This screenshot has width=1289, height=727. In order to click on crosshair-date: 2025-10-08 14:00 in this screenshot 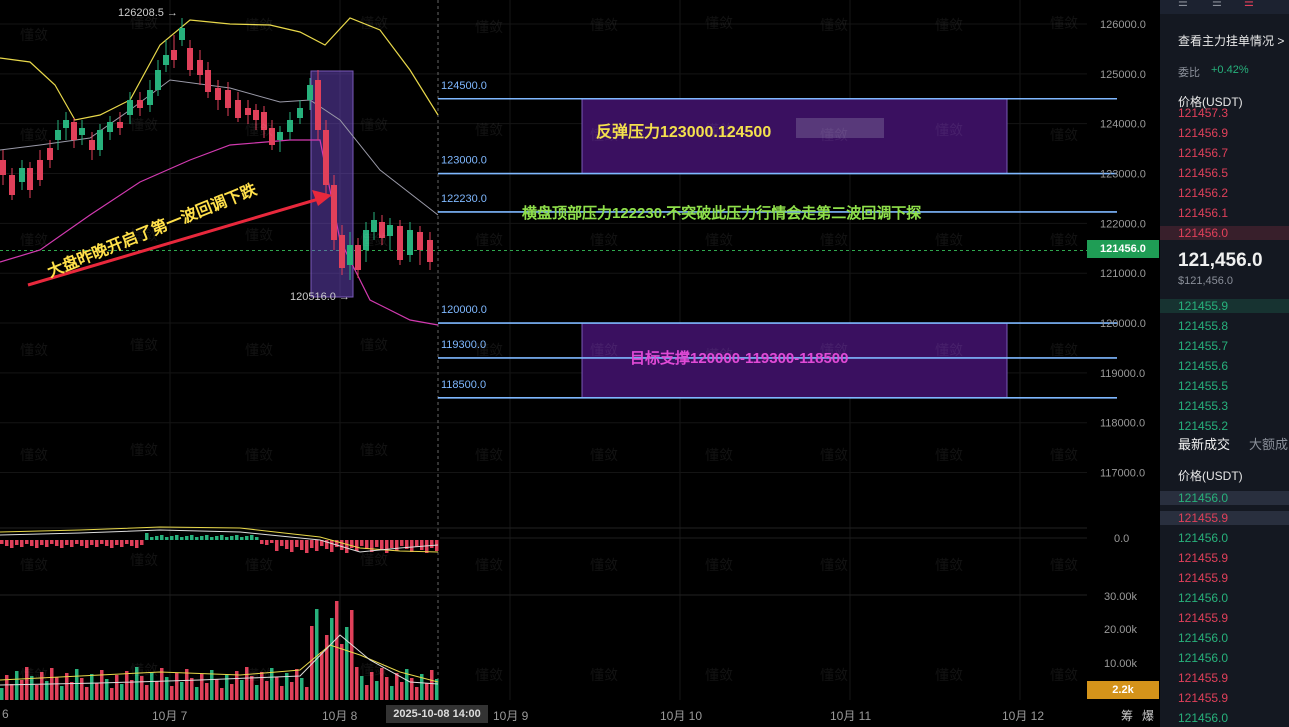, I will do `click(437, 714)`.